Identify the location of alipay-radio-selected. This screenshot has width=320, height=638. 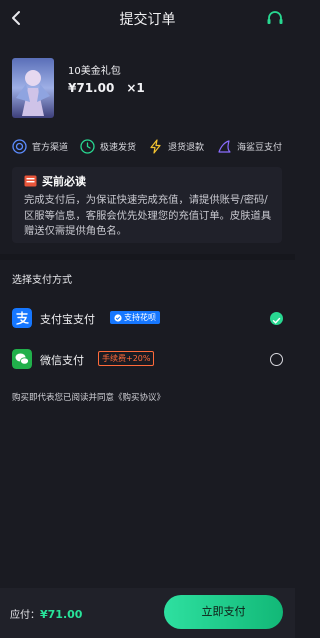
(276, 318).